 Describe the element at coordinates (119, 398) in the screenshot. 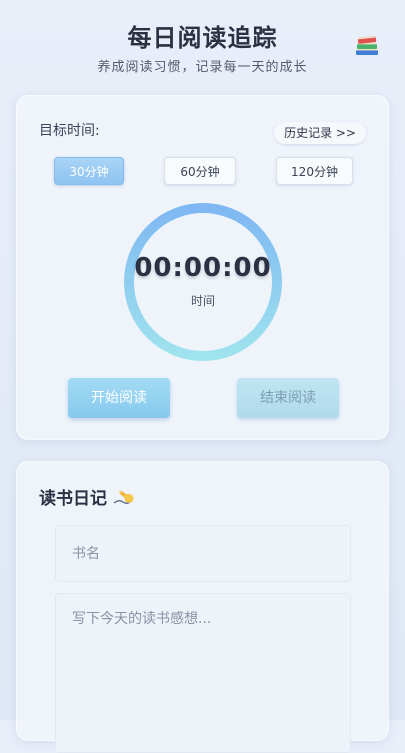

I see `start-reading-button: 开始阅读` at that location.